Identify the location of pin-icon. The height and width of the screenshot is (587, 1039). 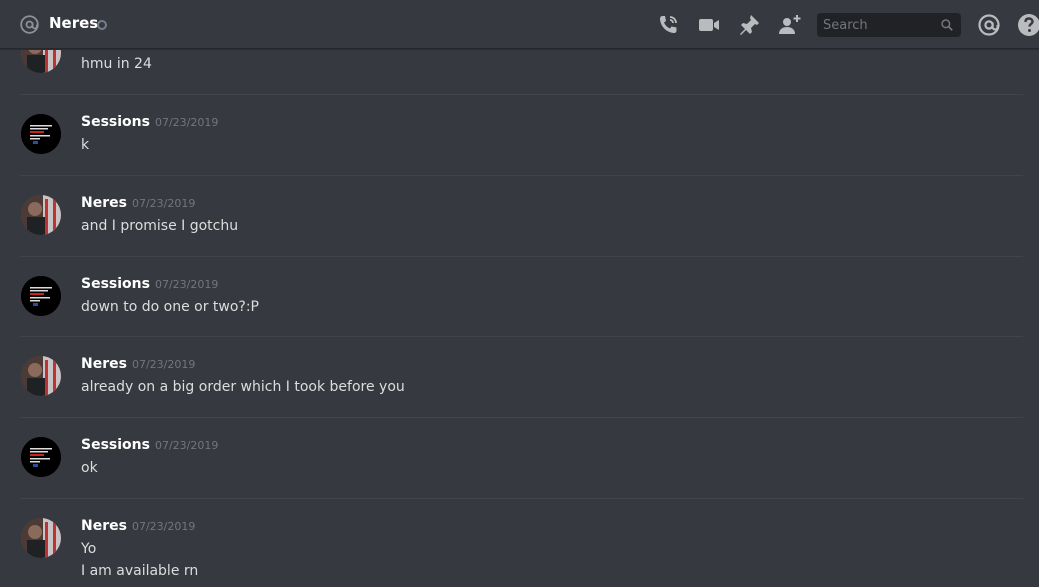
(749, 25).